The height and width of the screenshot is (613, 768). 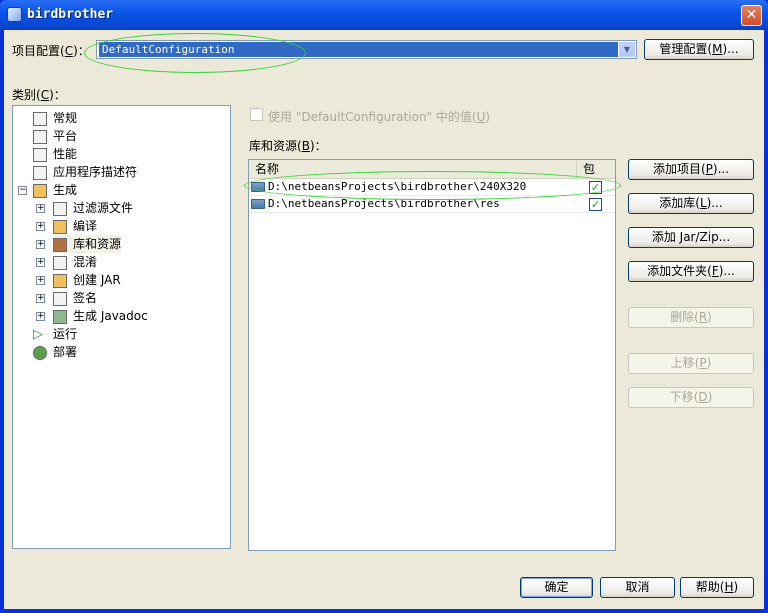 What do you see at coordinates (751, 15) in the screenshot?
I see `close-button: ✕` at bounding box center [751, 15].